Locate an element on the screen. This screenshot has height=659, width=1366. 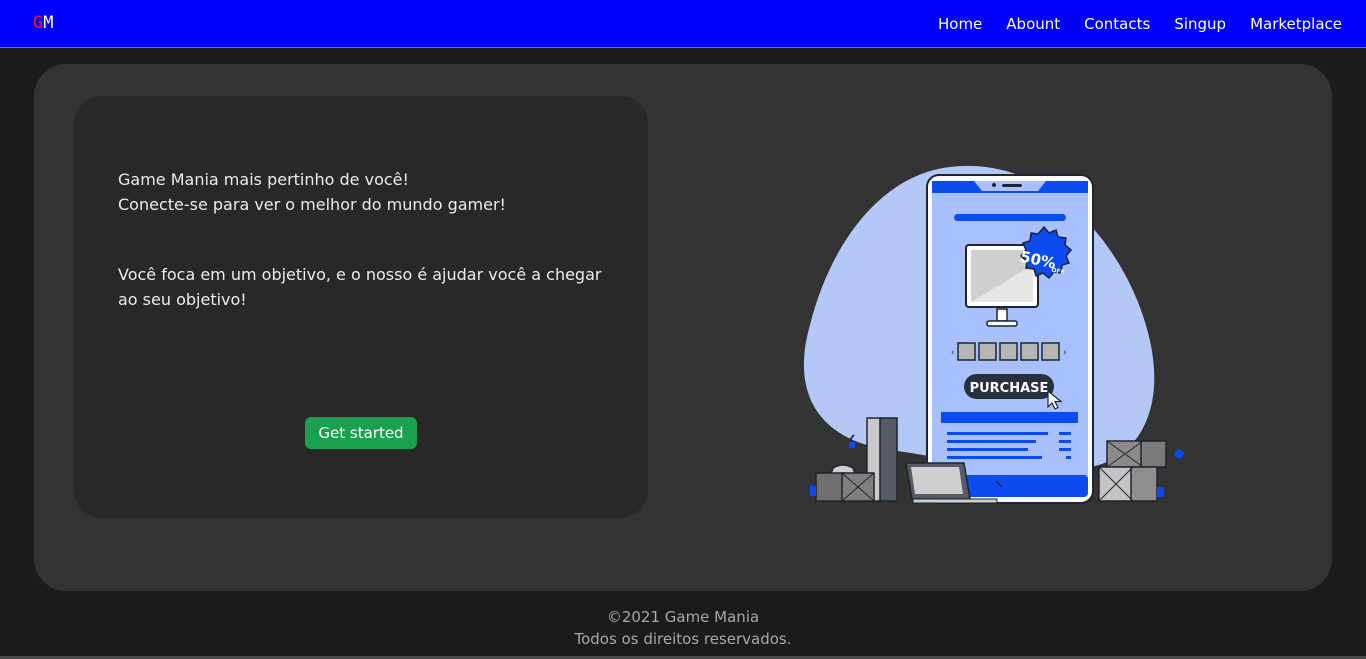
notch-cam is located at coordinates (994, 185).